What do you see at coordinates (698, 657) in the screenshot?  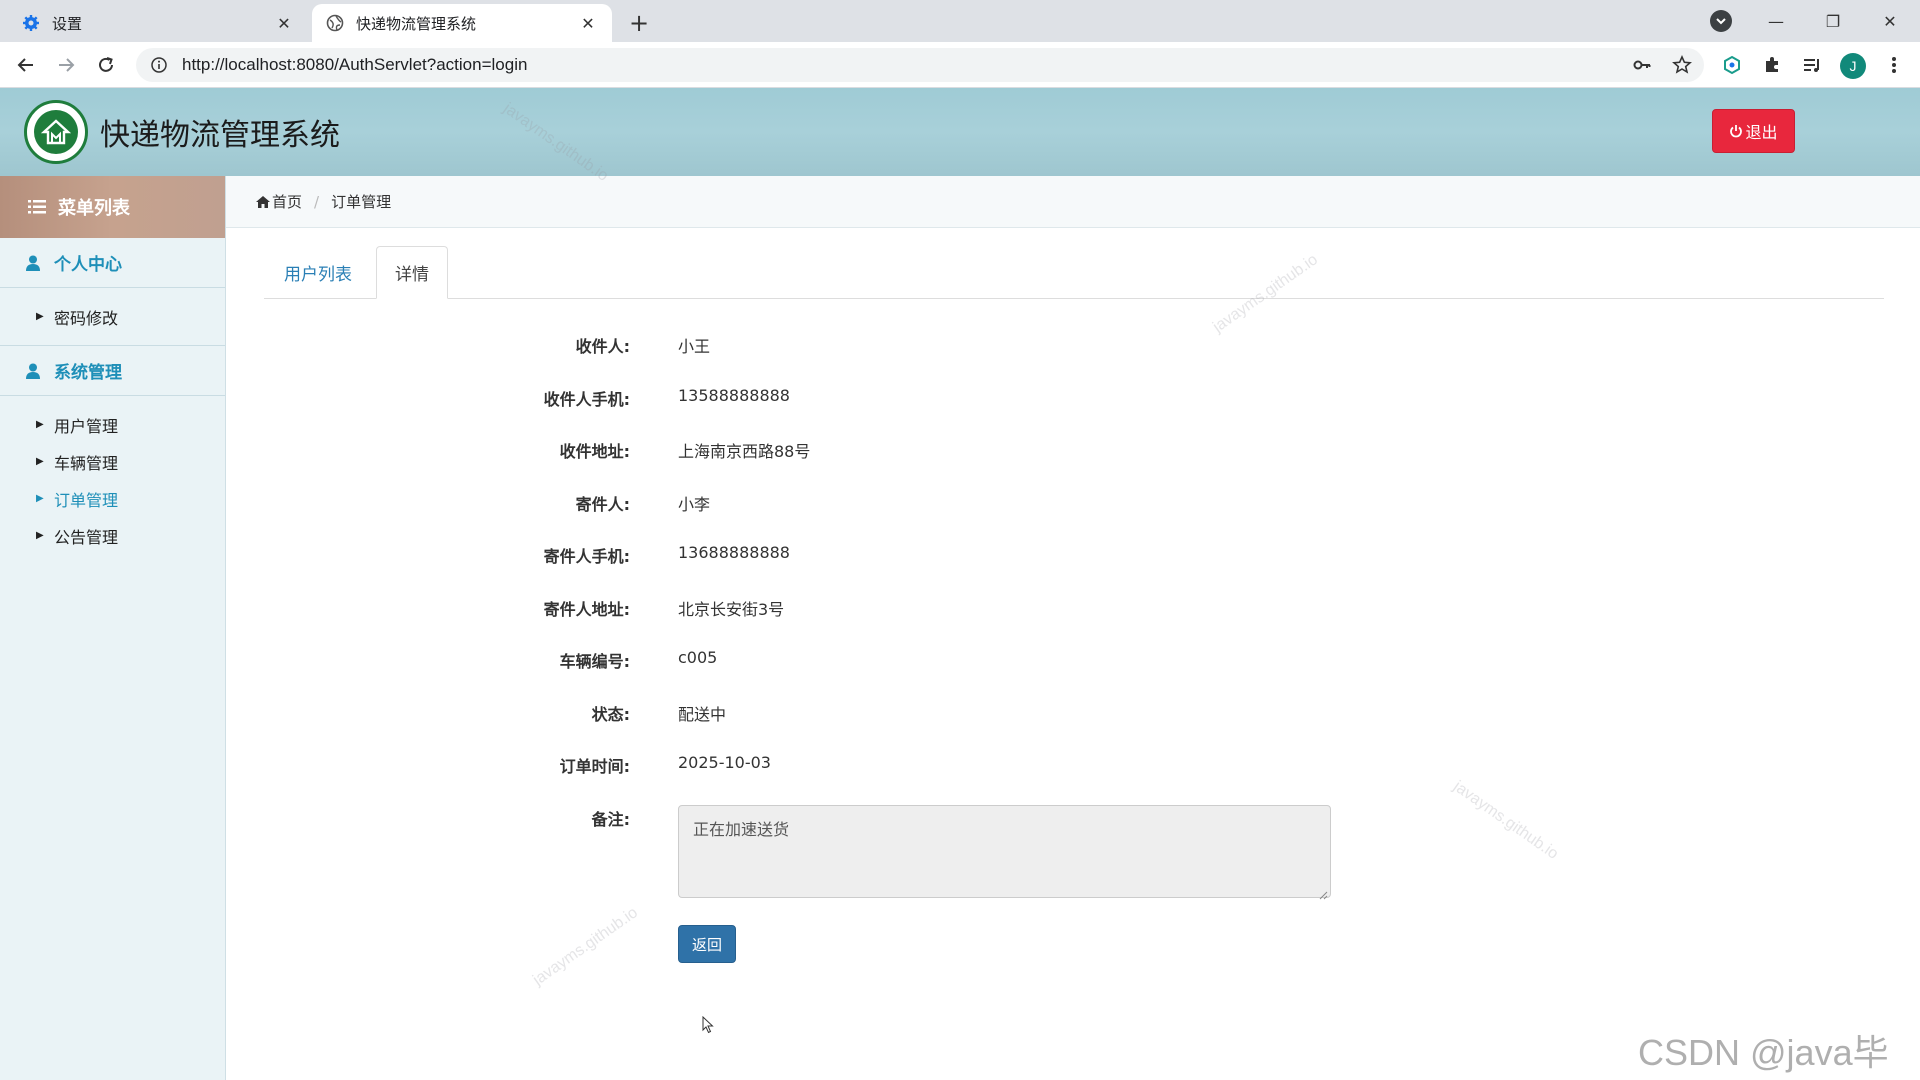 I see `field-value: c005` at bounding box center [698, 657].